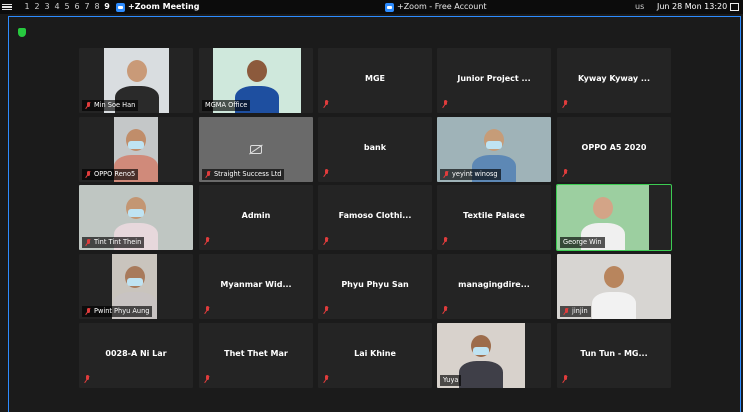 This screenshot has width=743, height=412. What do you see at coordinates (97, 7) in the screenshot?
I see `workspace-8: 8` at bounding box center [97, 7].